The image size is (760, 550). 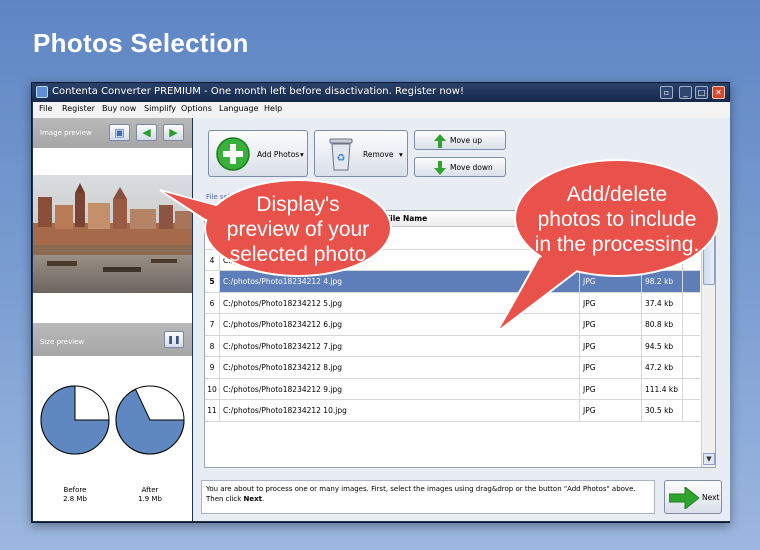 I want to click on menu-file: File, so click(x=45, y=108).